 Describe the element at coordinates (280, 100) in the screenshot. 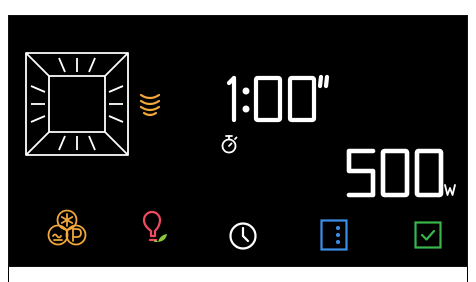

I see `cook-time-display: 1 00` at that location.